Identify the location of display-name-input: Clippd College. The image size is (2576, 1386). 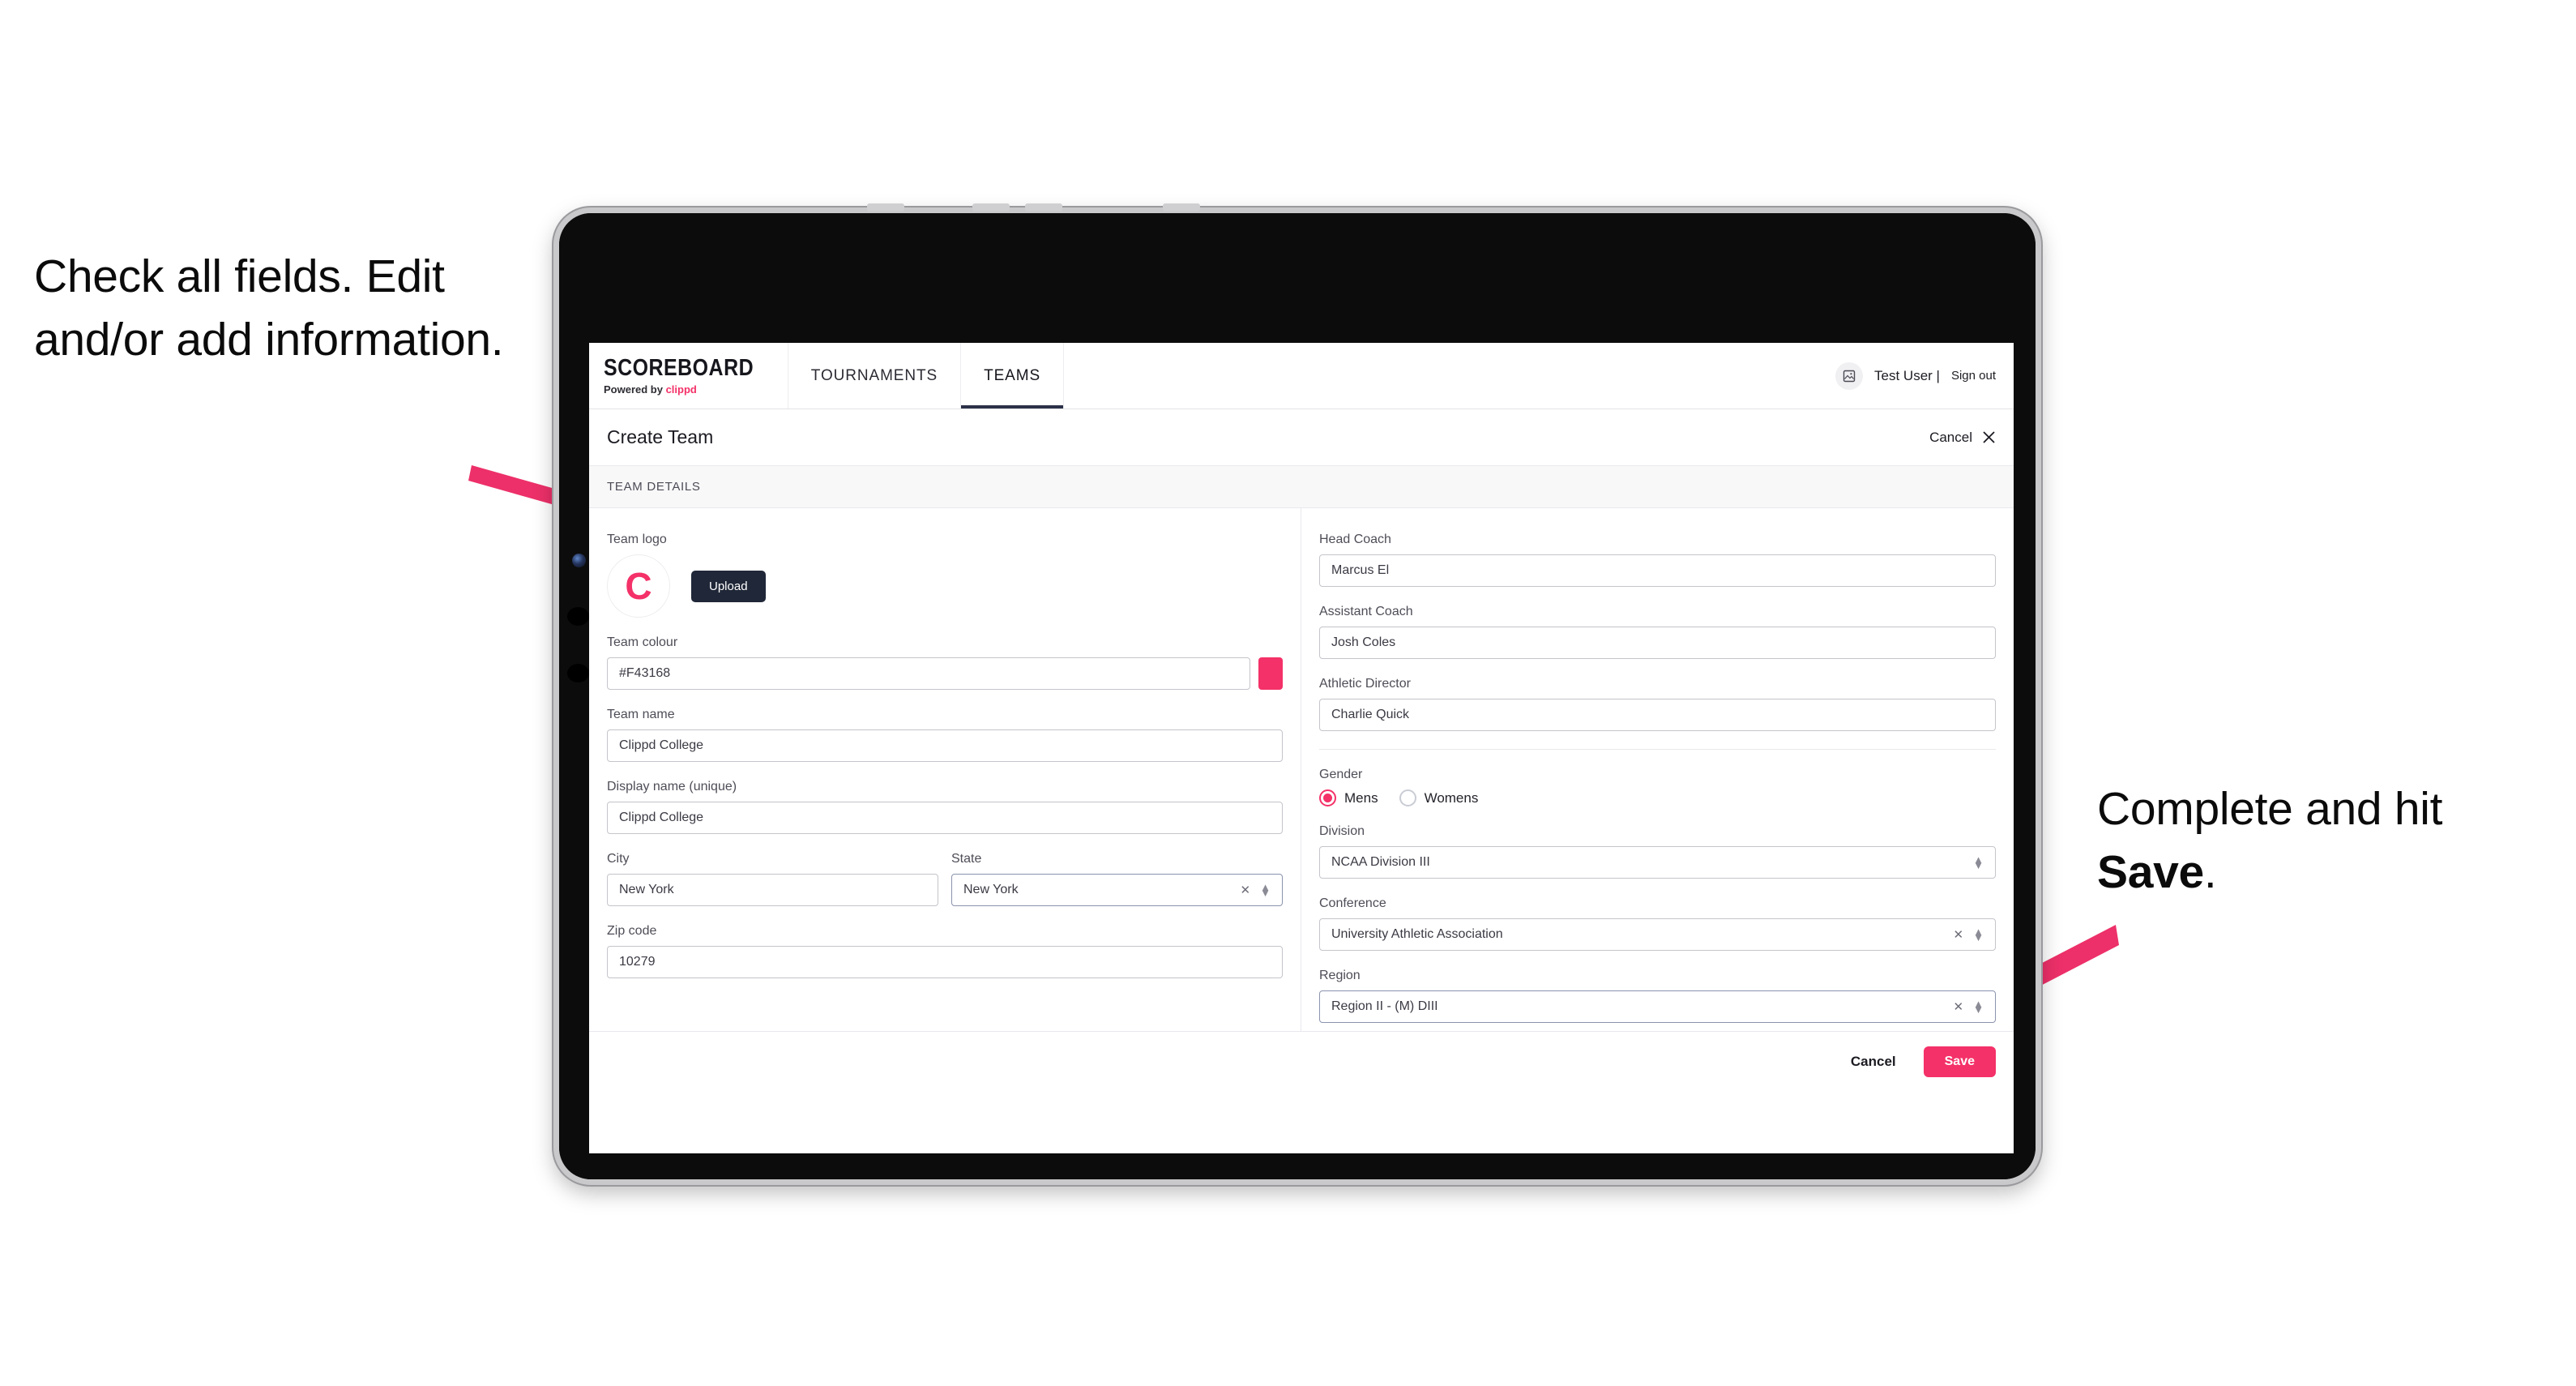
(945, 818).